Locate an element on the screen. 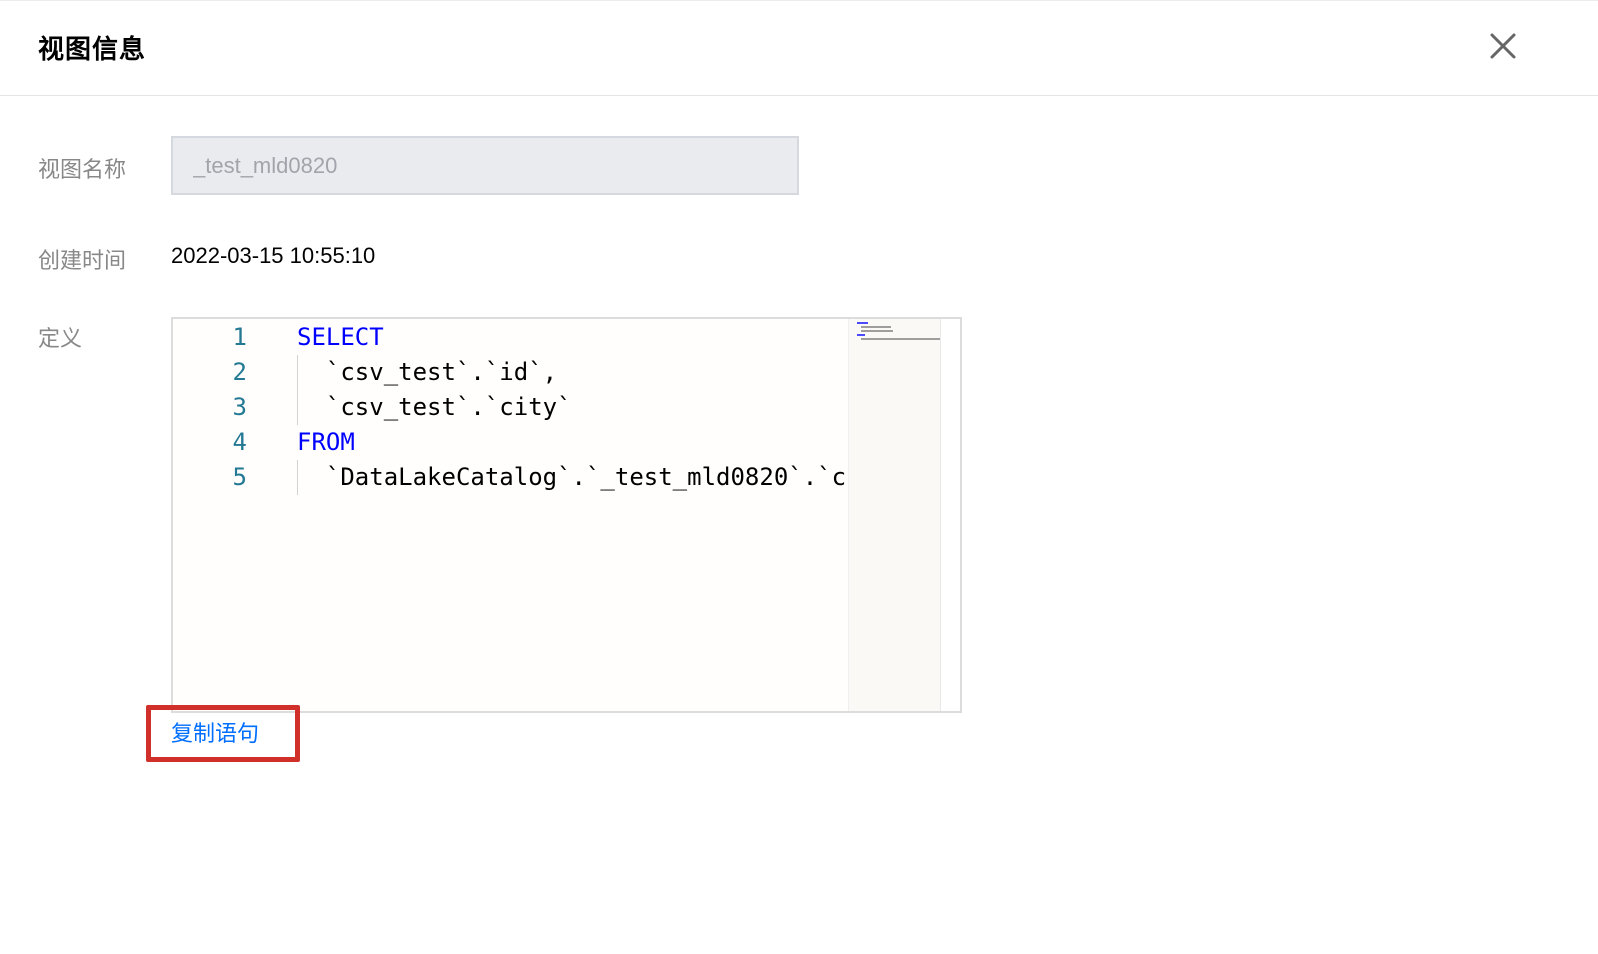 This screenshot has width=1598, height=954. editor-minimap is located at coordinates (896, 515).